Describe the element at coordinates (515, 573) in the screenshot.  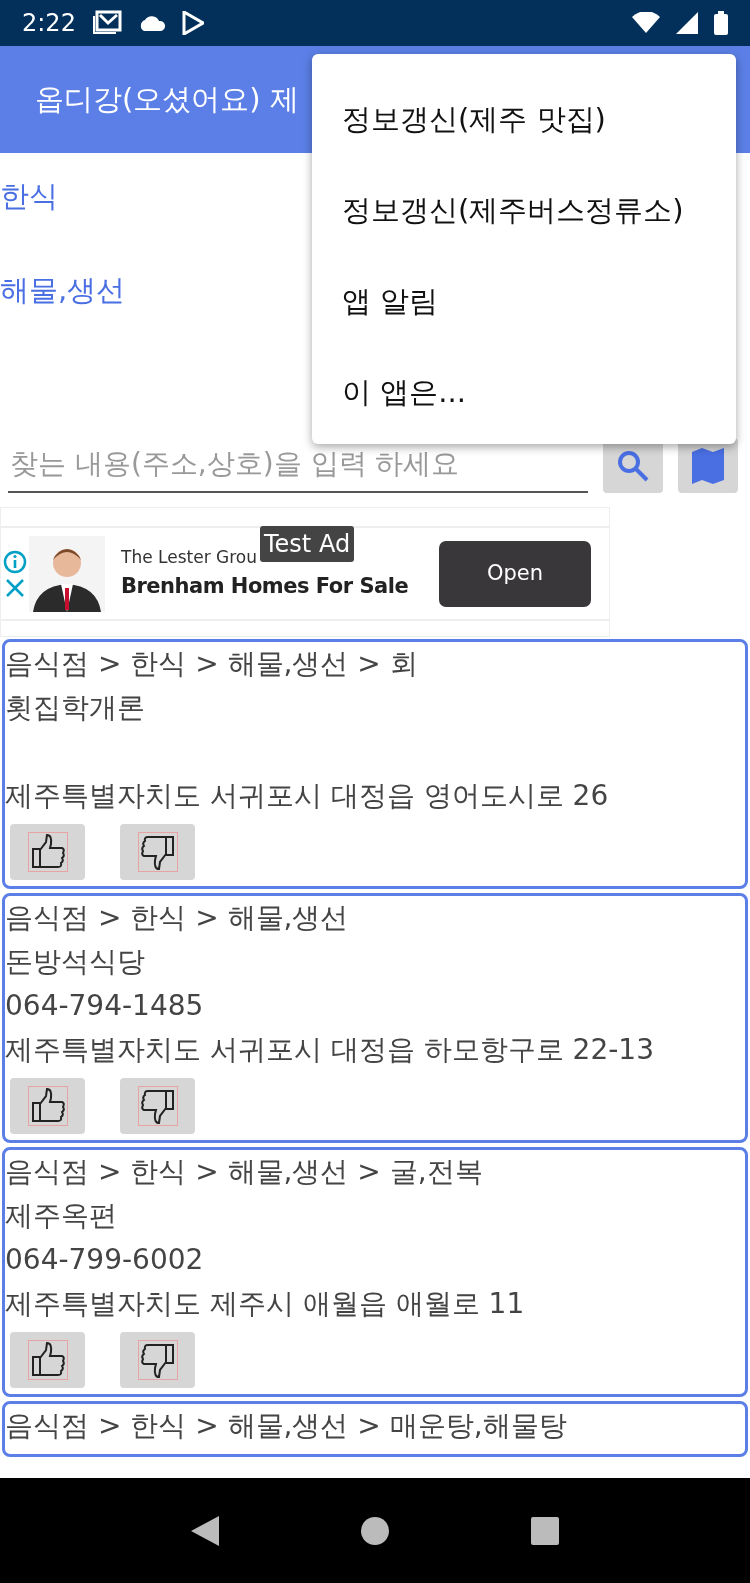
I see `open-button: Open` at that location.